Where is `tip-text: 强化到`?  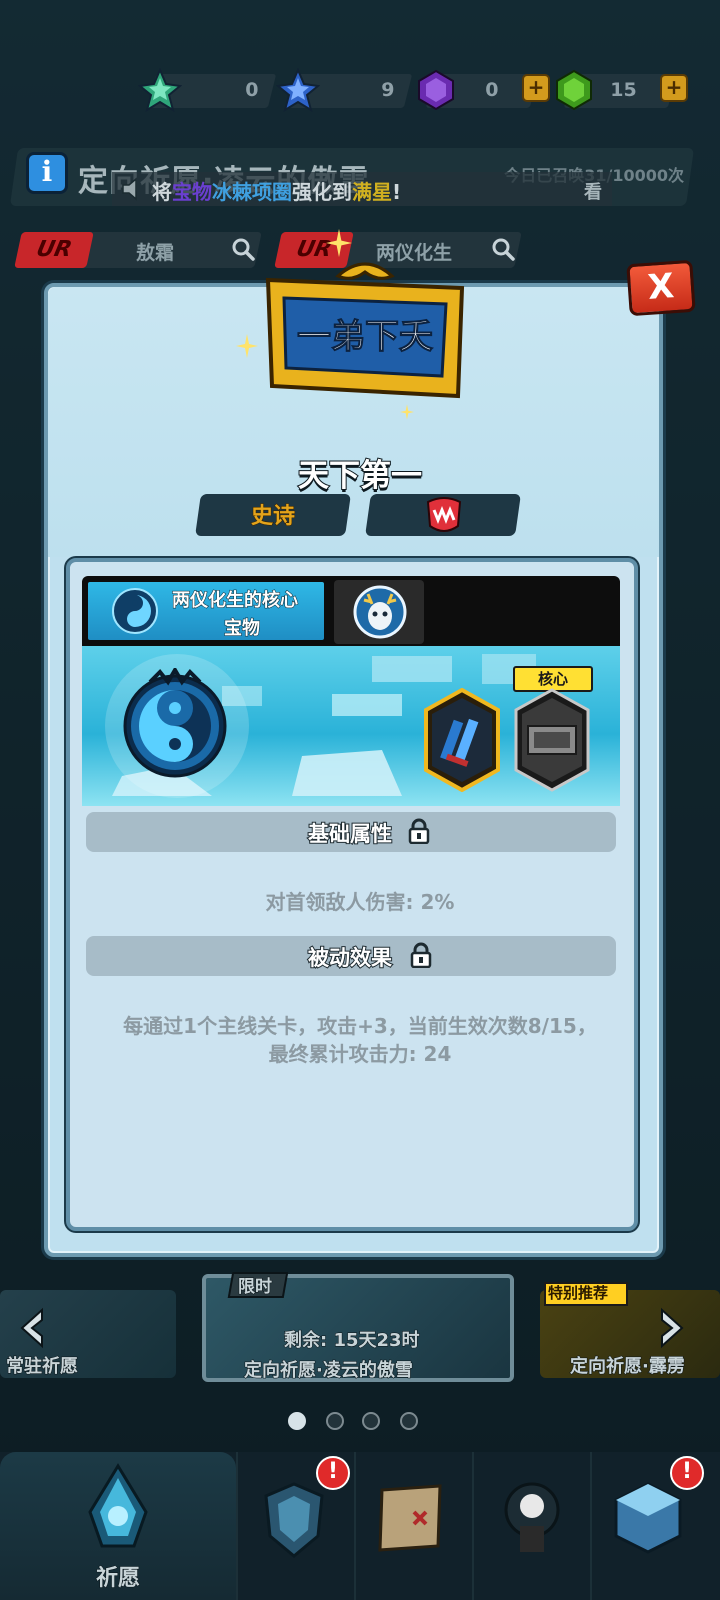 tip-text: 强化到 is located at coordinates (322, 192).